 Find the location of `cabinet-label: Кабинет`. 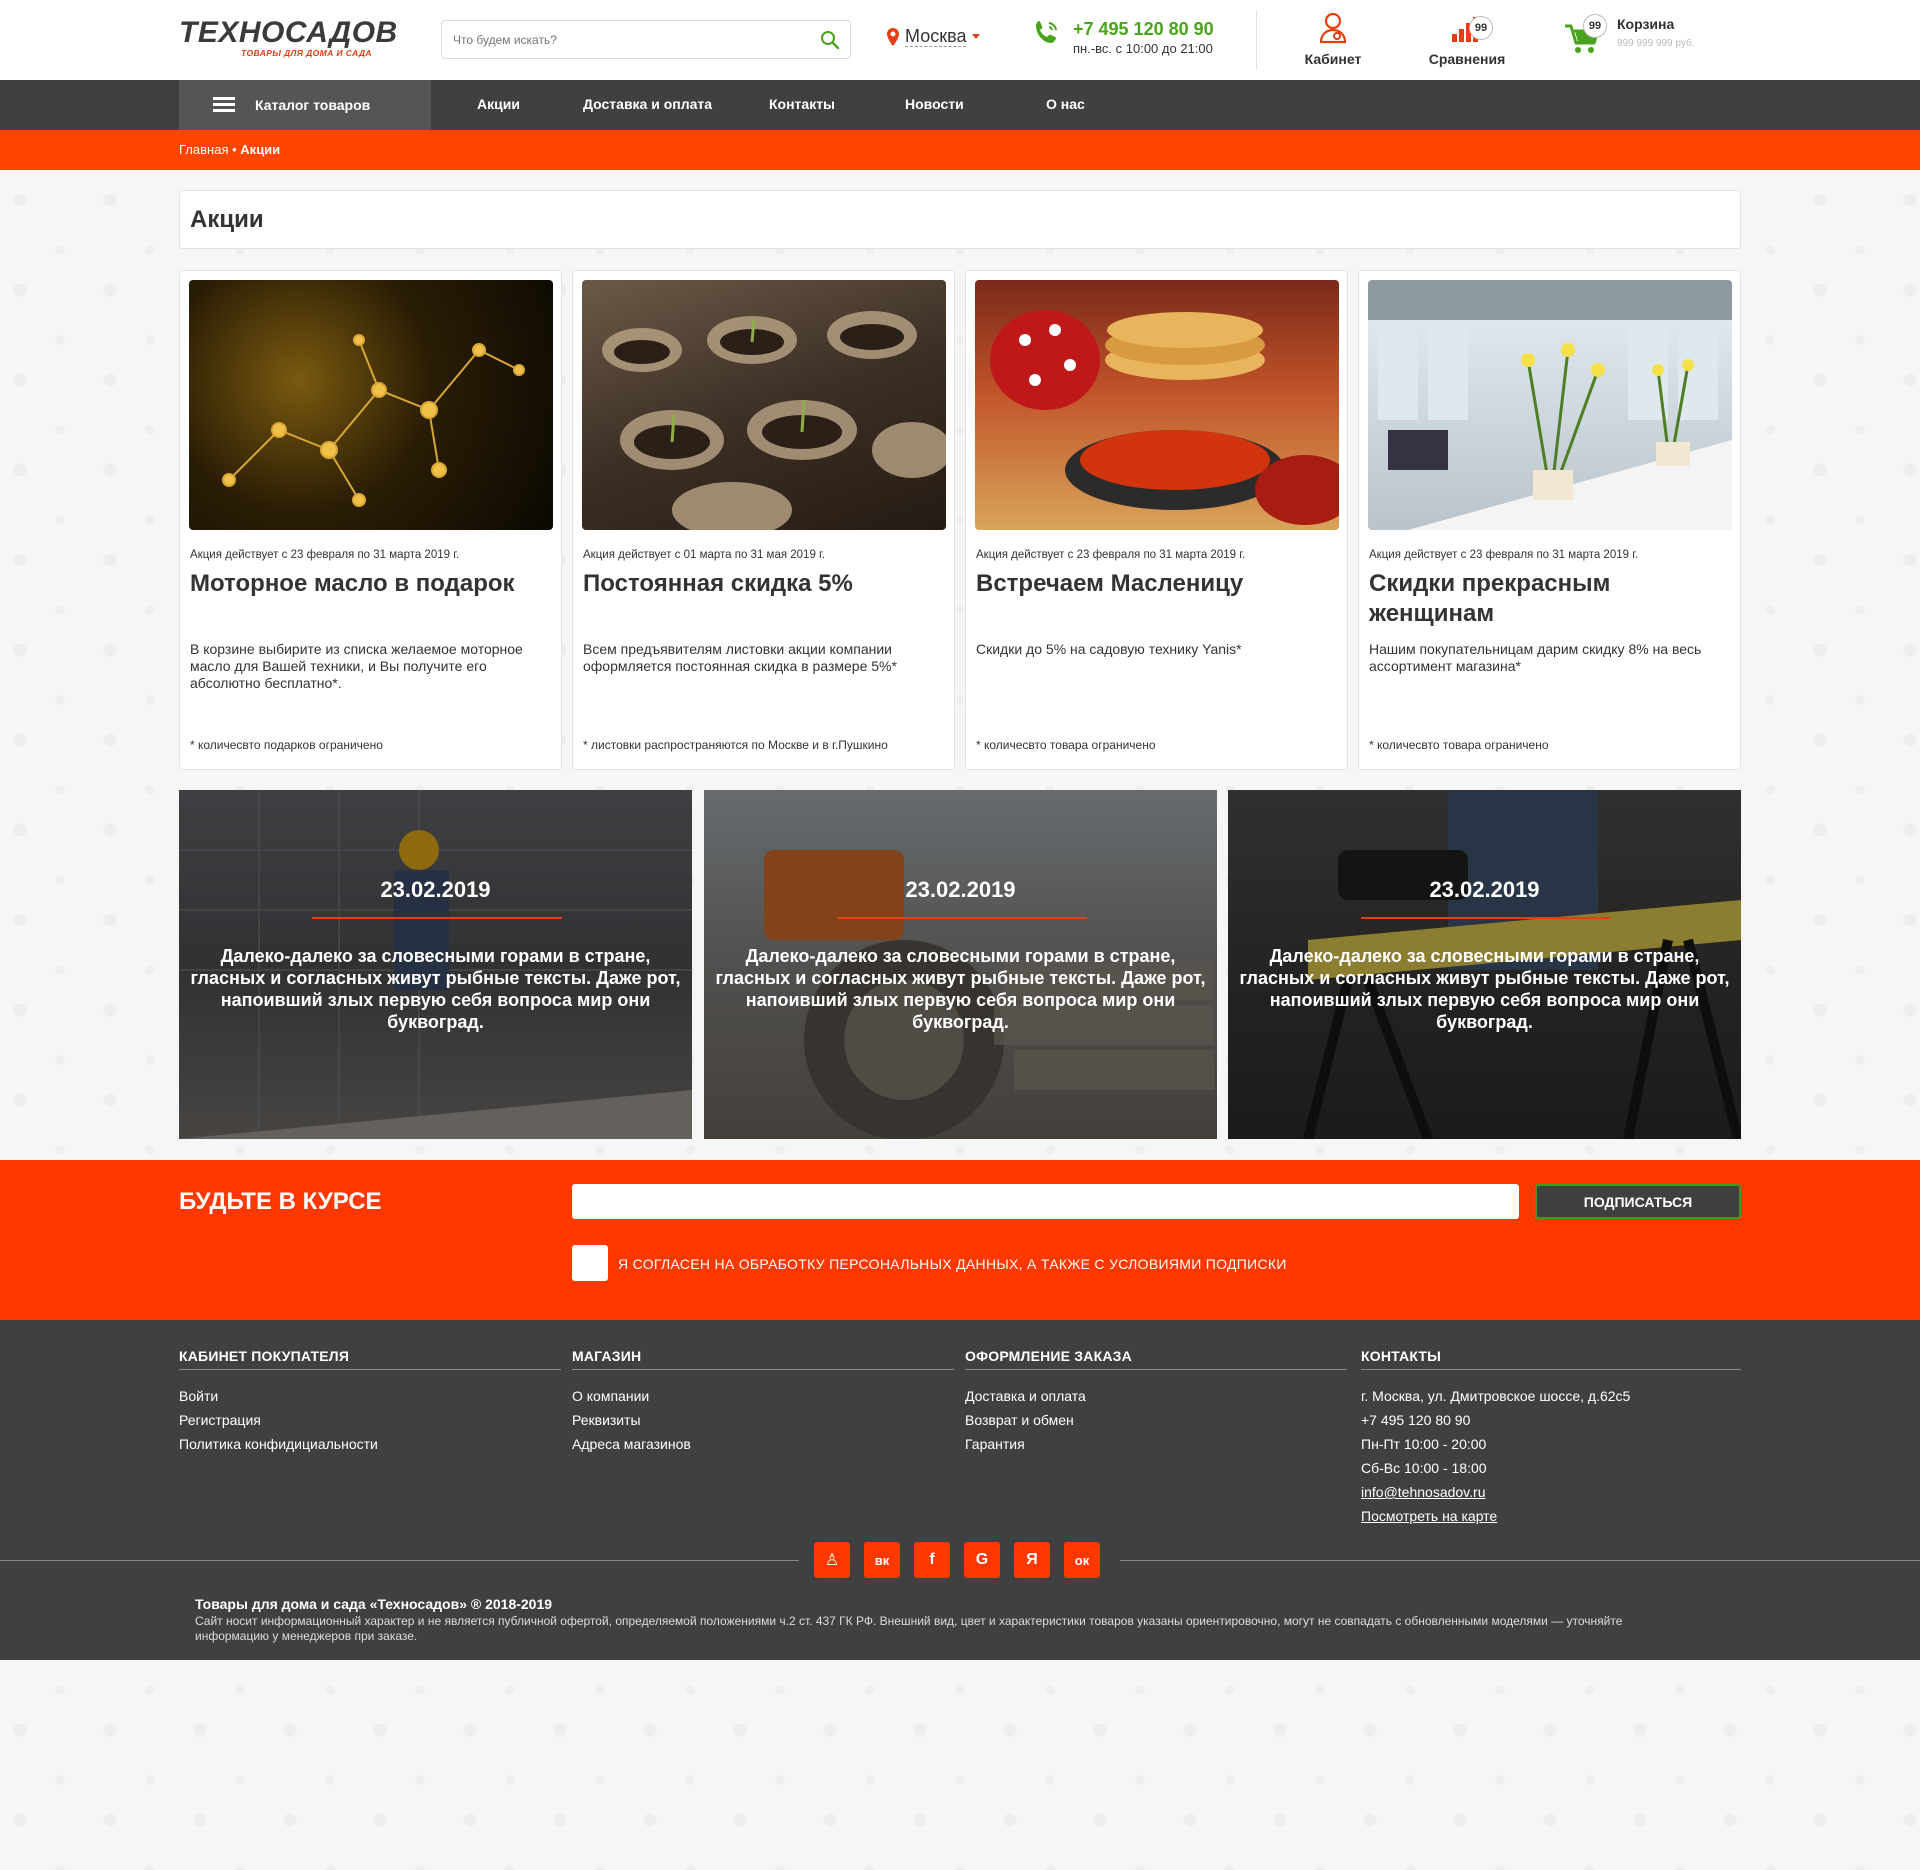

cabinet-label: Кабинет is located at coordinates (1333, 59).